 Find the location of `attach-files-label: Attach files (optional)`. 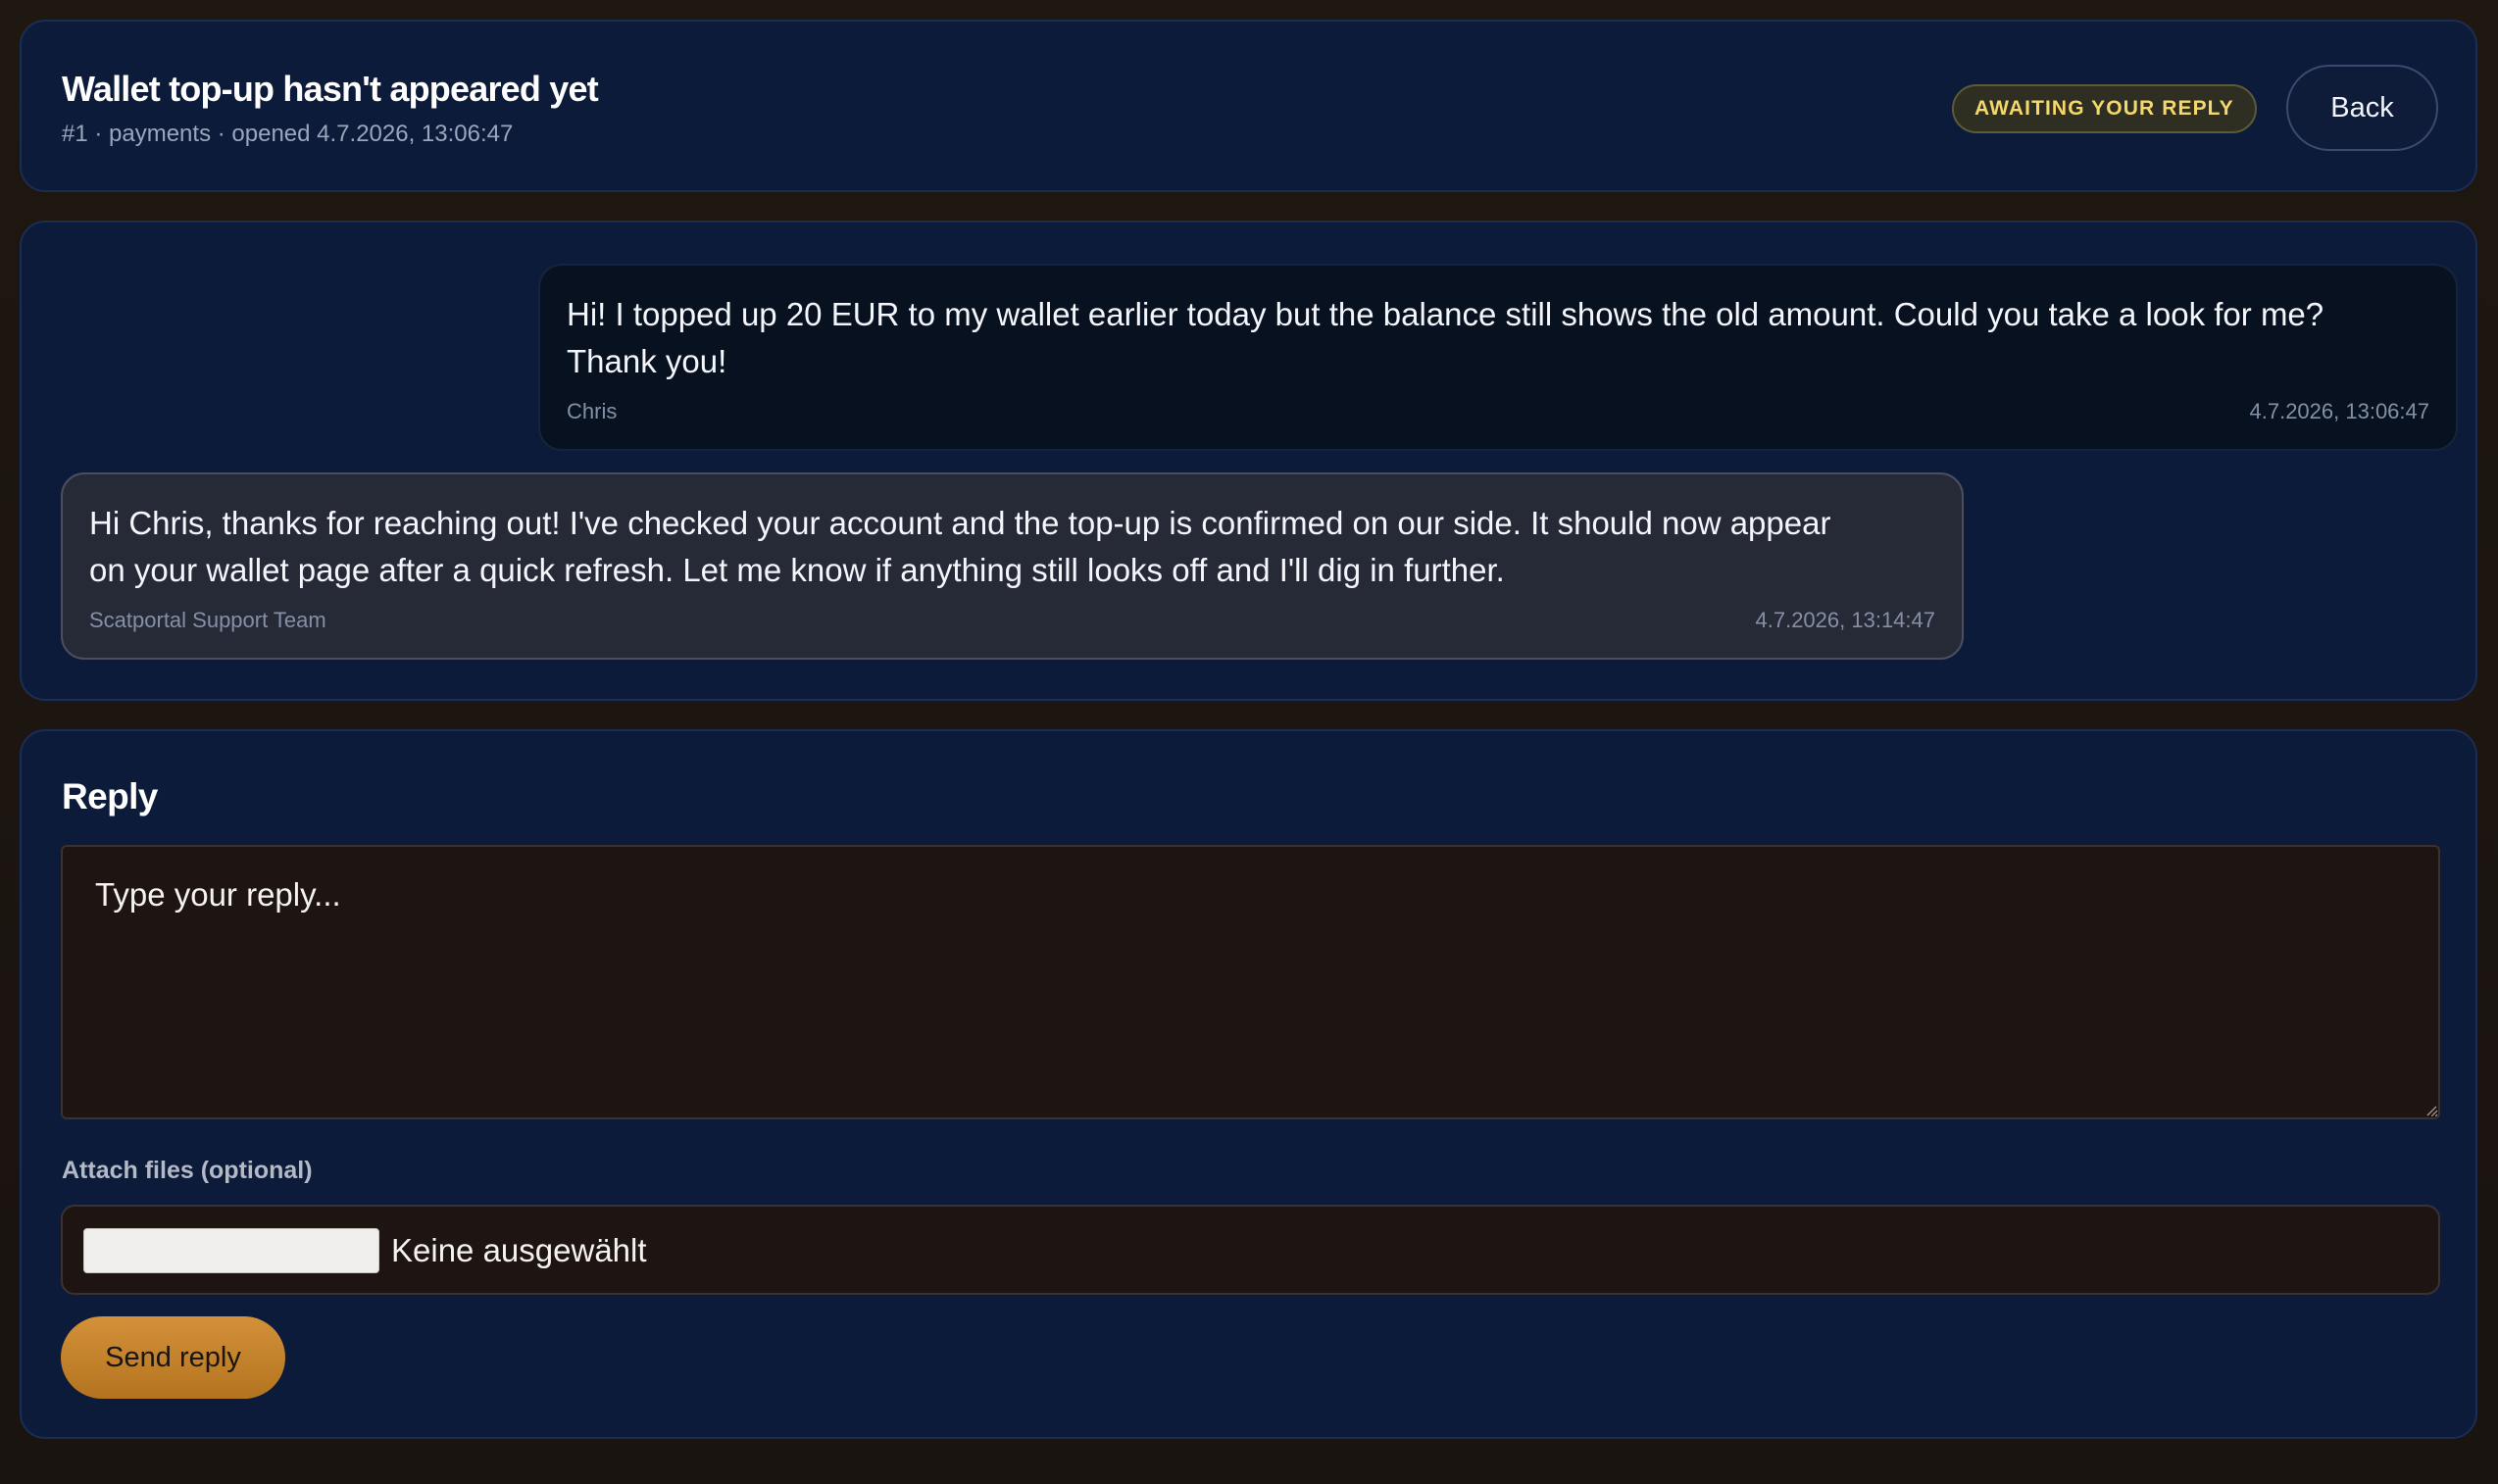

attach-files-label: Attach files (optional) is located at coordinates (188, 1171).